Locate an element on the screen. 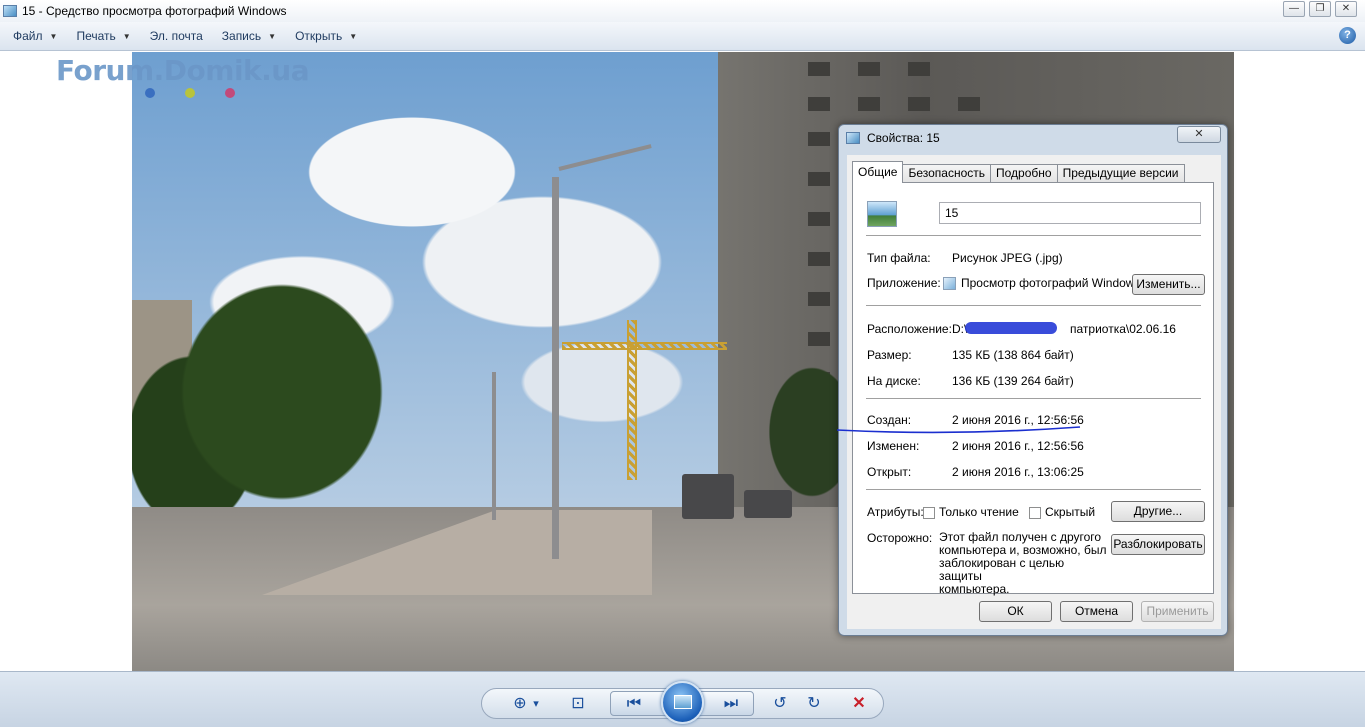 The height and width of the screenshot is (727, 1365). file-name-input is located at coordinates (1070, 213).